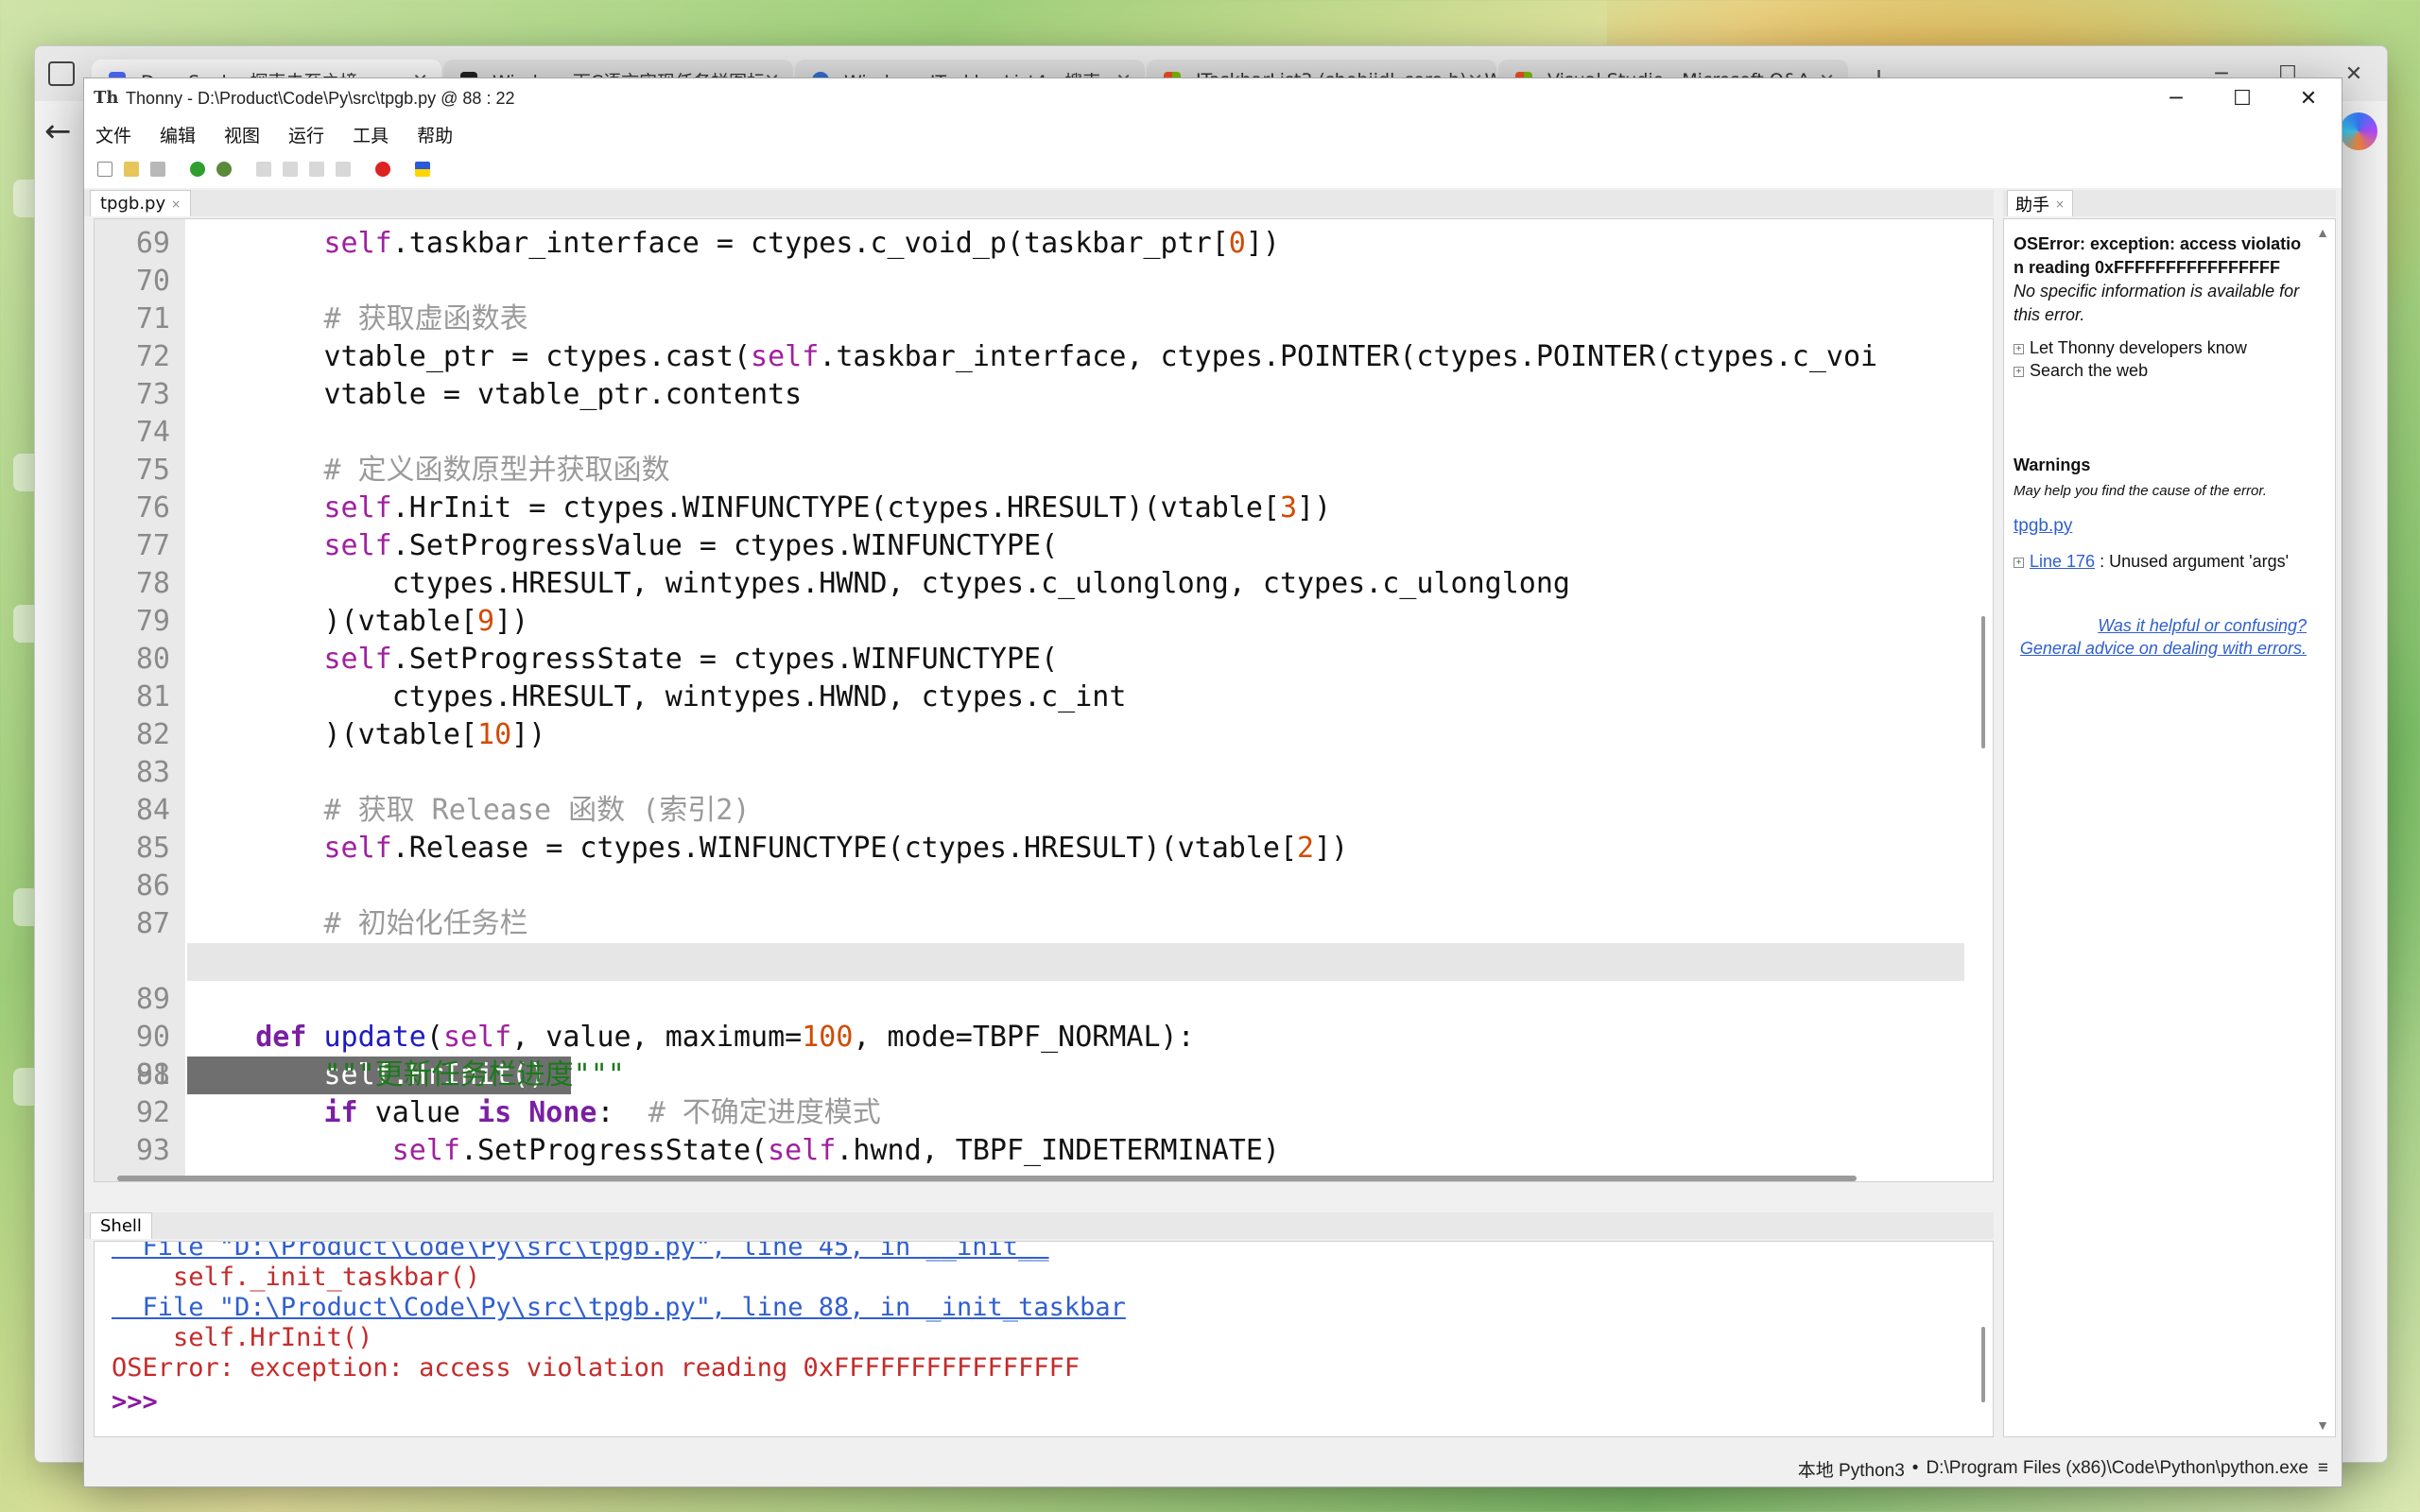 Image resolution: width=2420 pixels, height=1512 pixels. What do you see at coordinates (2138, 347) in the screenshot?
I see `let-devs-know-item: Let Thonny developers know` at bounding box center [2138, 347].